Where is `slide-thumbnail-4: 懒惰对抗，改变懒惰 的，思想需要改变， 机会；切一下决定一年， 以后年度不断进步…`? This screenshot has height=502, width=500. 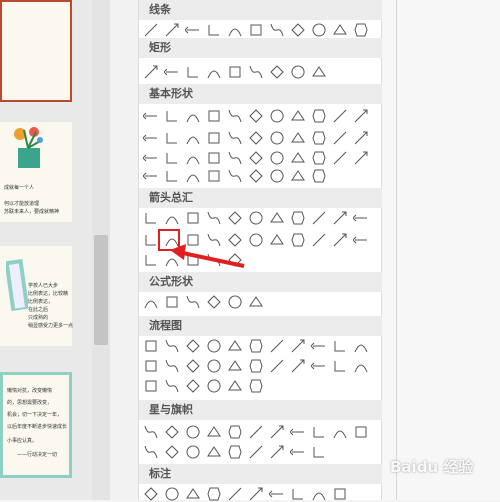 slide-thumbnail-4: 懒惰对抗，改变懒惰 的，思想需要改变， 机会；切一下决定一年， 以后年度不断进步… is located at coordinates (36, 425).